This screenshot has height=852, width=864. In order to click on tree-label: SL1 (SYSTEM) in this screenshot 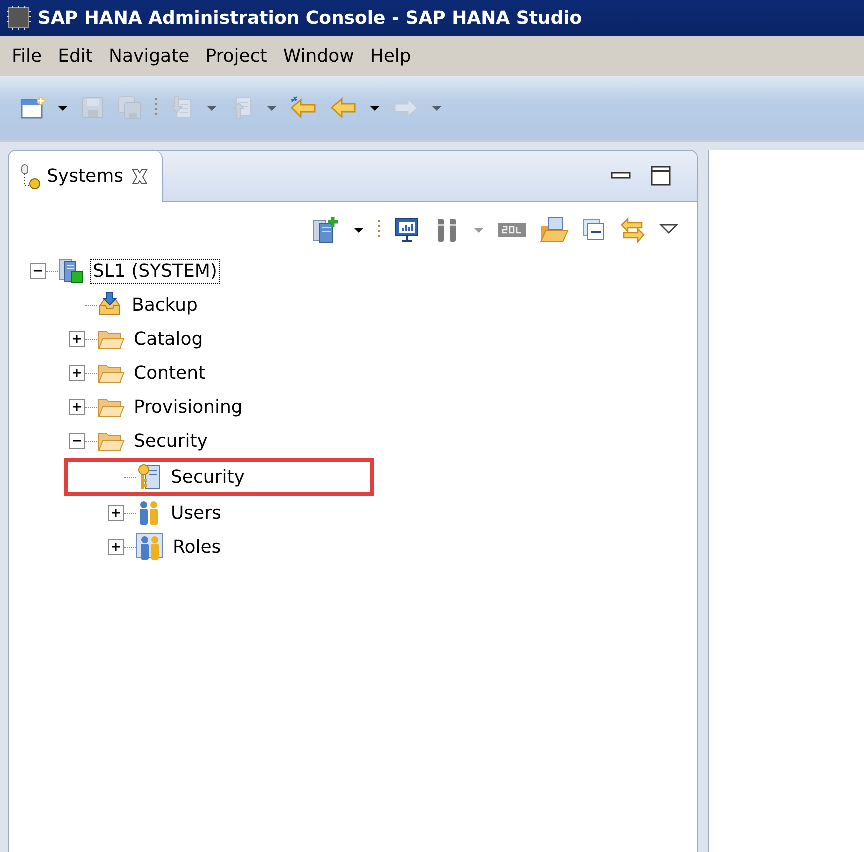, I will do `click(155, 271)`.